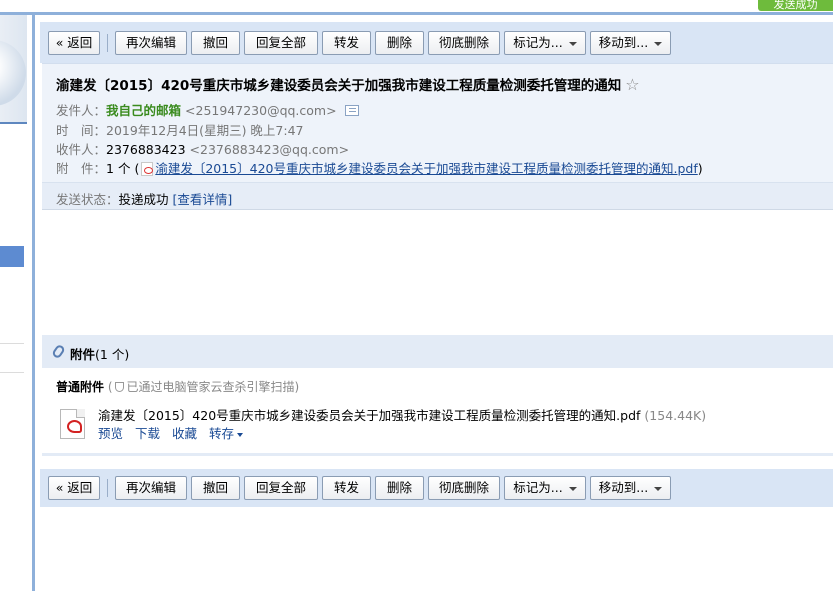 The image size is (833, 591). I want to click on view-details-link: [查看详情], so click(203, 199).